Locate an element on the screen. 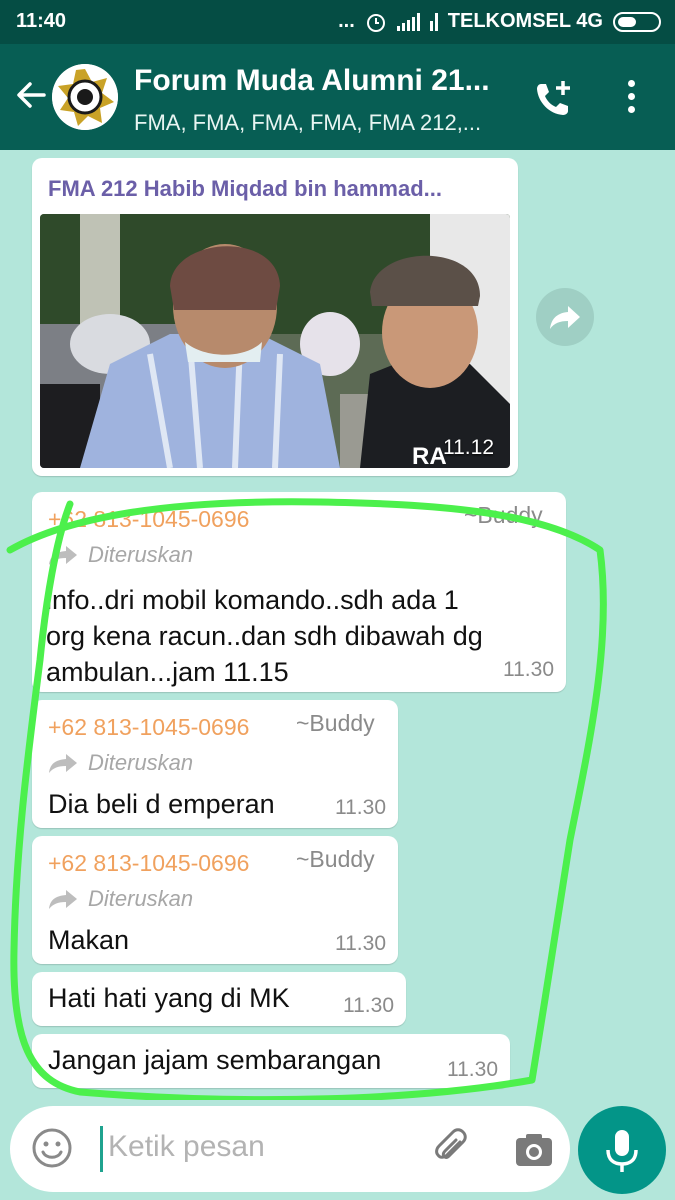 Image resolution: width=675 pixels, height=1200 pixels. text-caret is located at coordinates (101, 1149).